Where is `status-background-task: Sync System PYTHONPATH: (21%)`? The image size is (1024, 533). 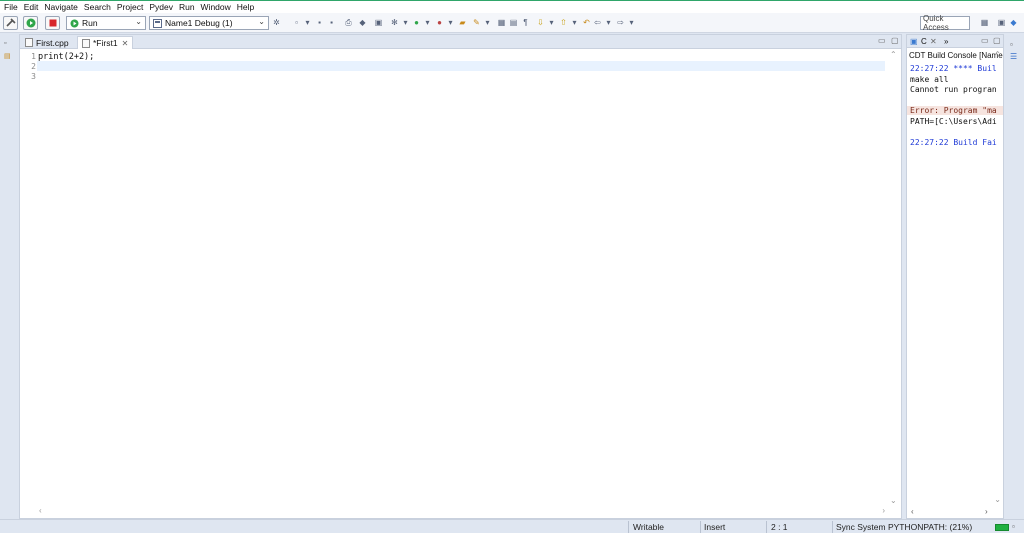
status-background-task: Sync System PYTHONPATH: (21%) is located at coordinates (904, 527).